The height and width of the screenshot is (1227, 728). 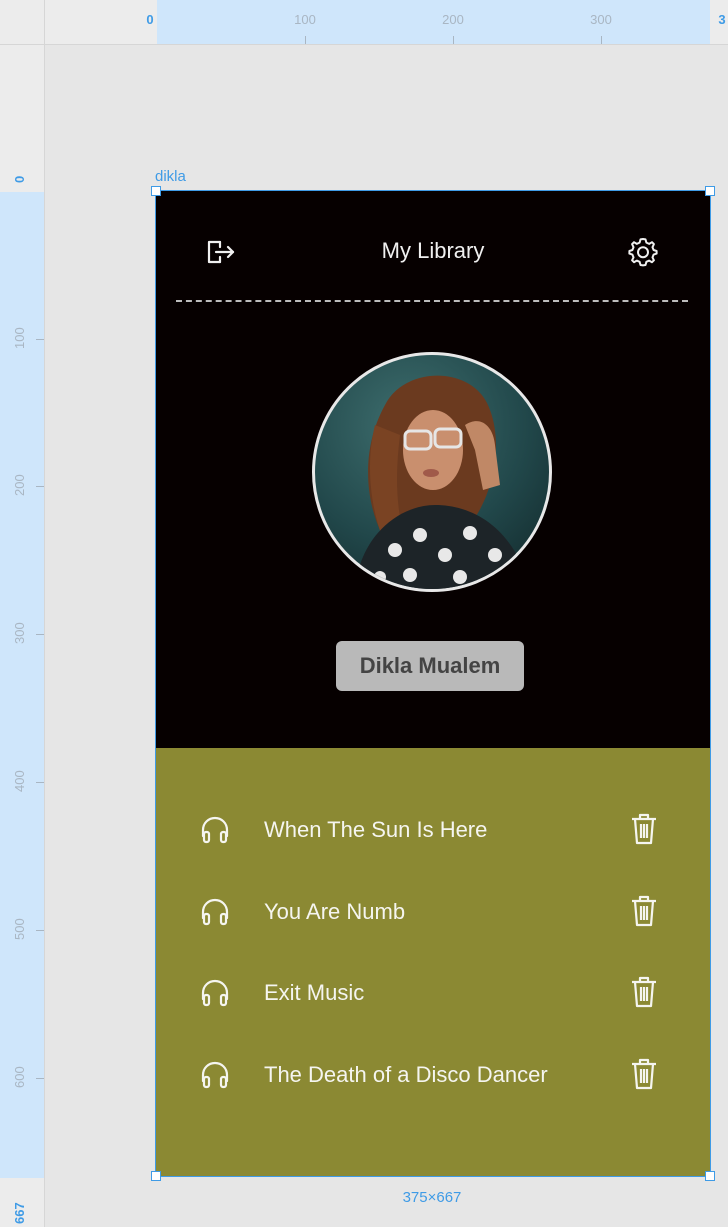 I want to click on ruler-top-label: 300, so click(x=601, y=19).